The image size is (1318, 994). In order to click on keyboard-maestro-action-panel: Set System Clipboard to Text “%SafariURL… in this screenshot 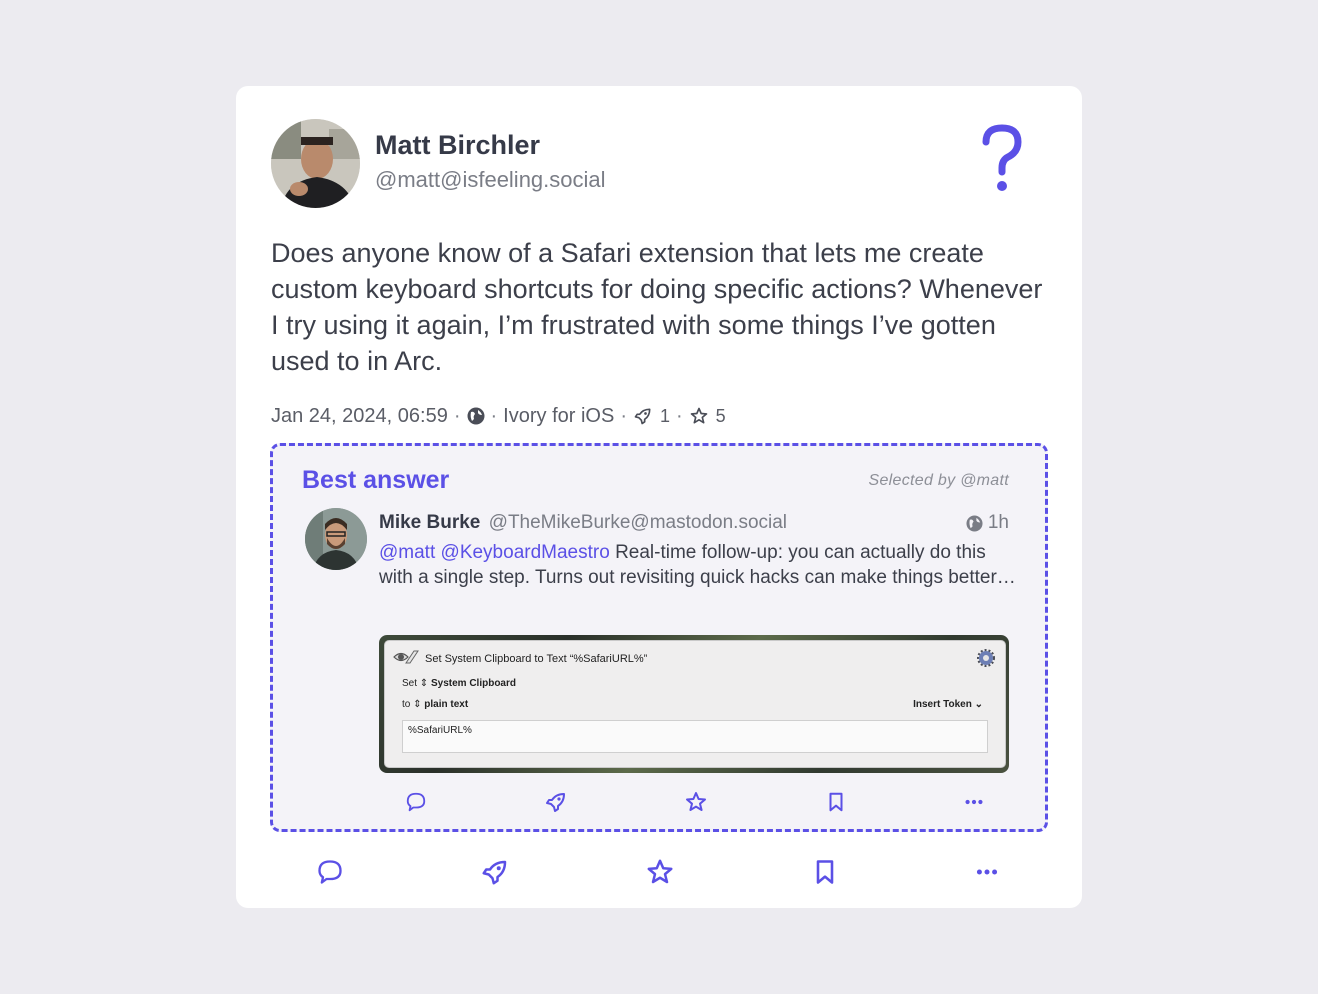, I will do `click(695, 704)`.